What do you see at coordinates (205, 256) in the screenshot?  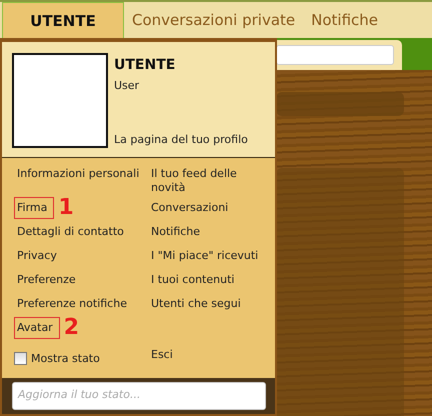 I see `menu-item: I "Mi piace" ricevuti` at bounding box center [205, 256].